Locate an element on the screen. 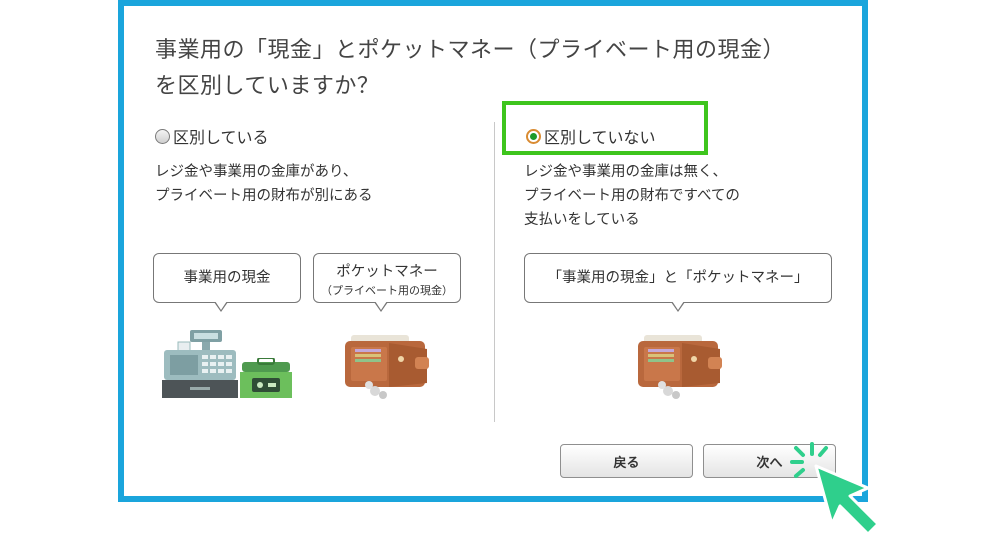  title-line-2: を区別していますか？ is located at coordinates (267, 86).